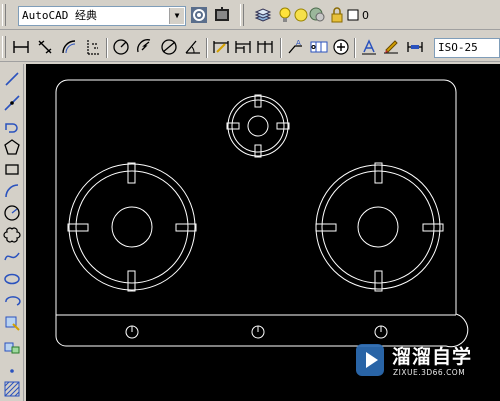 This screenshot has height=401, width=500. Describe the element at coordinates (21, 47) in the screenshot. I see `linear-dimension-icon` at that location.